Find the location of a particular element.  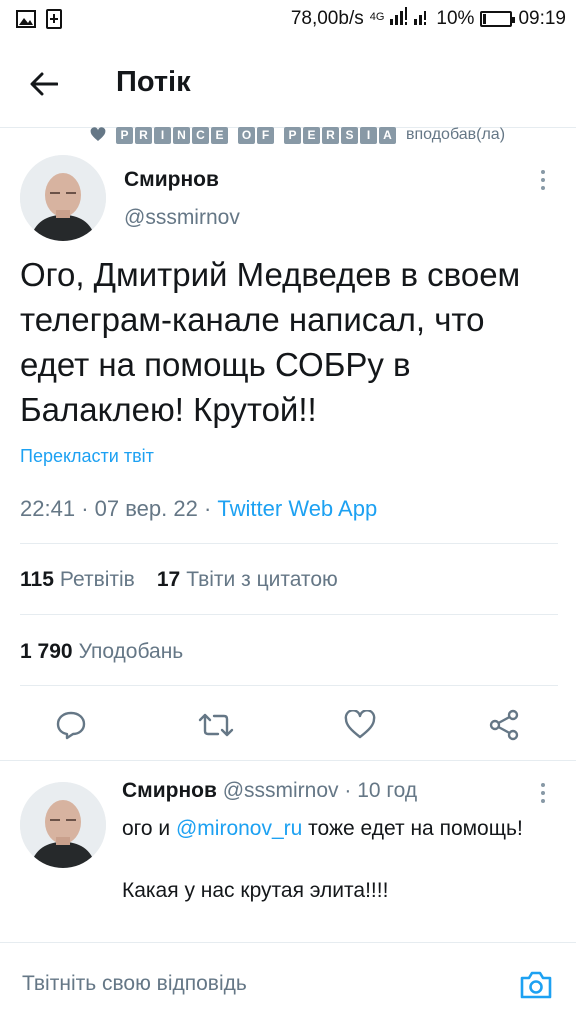

arrow-left-icon is located at coordinates (44, 84).